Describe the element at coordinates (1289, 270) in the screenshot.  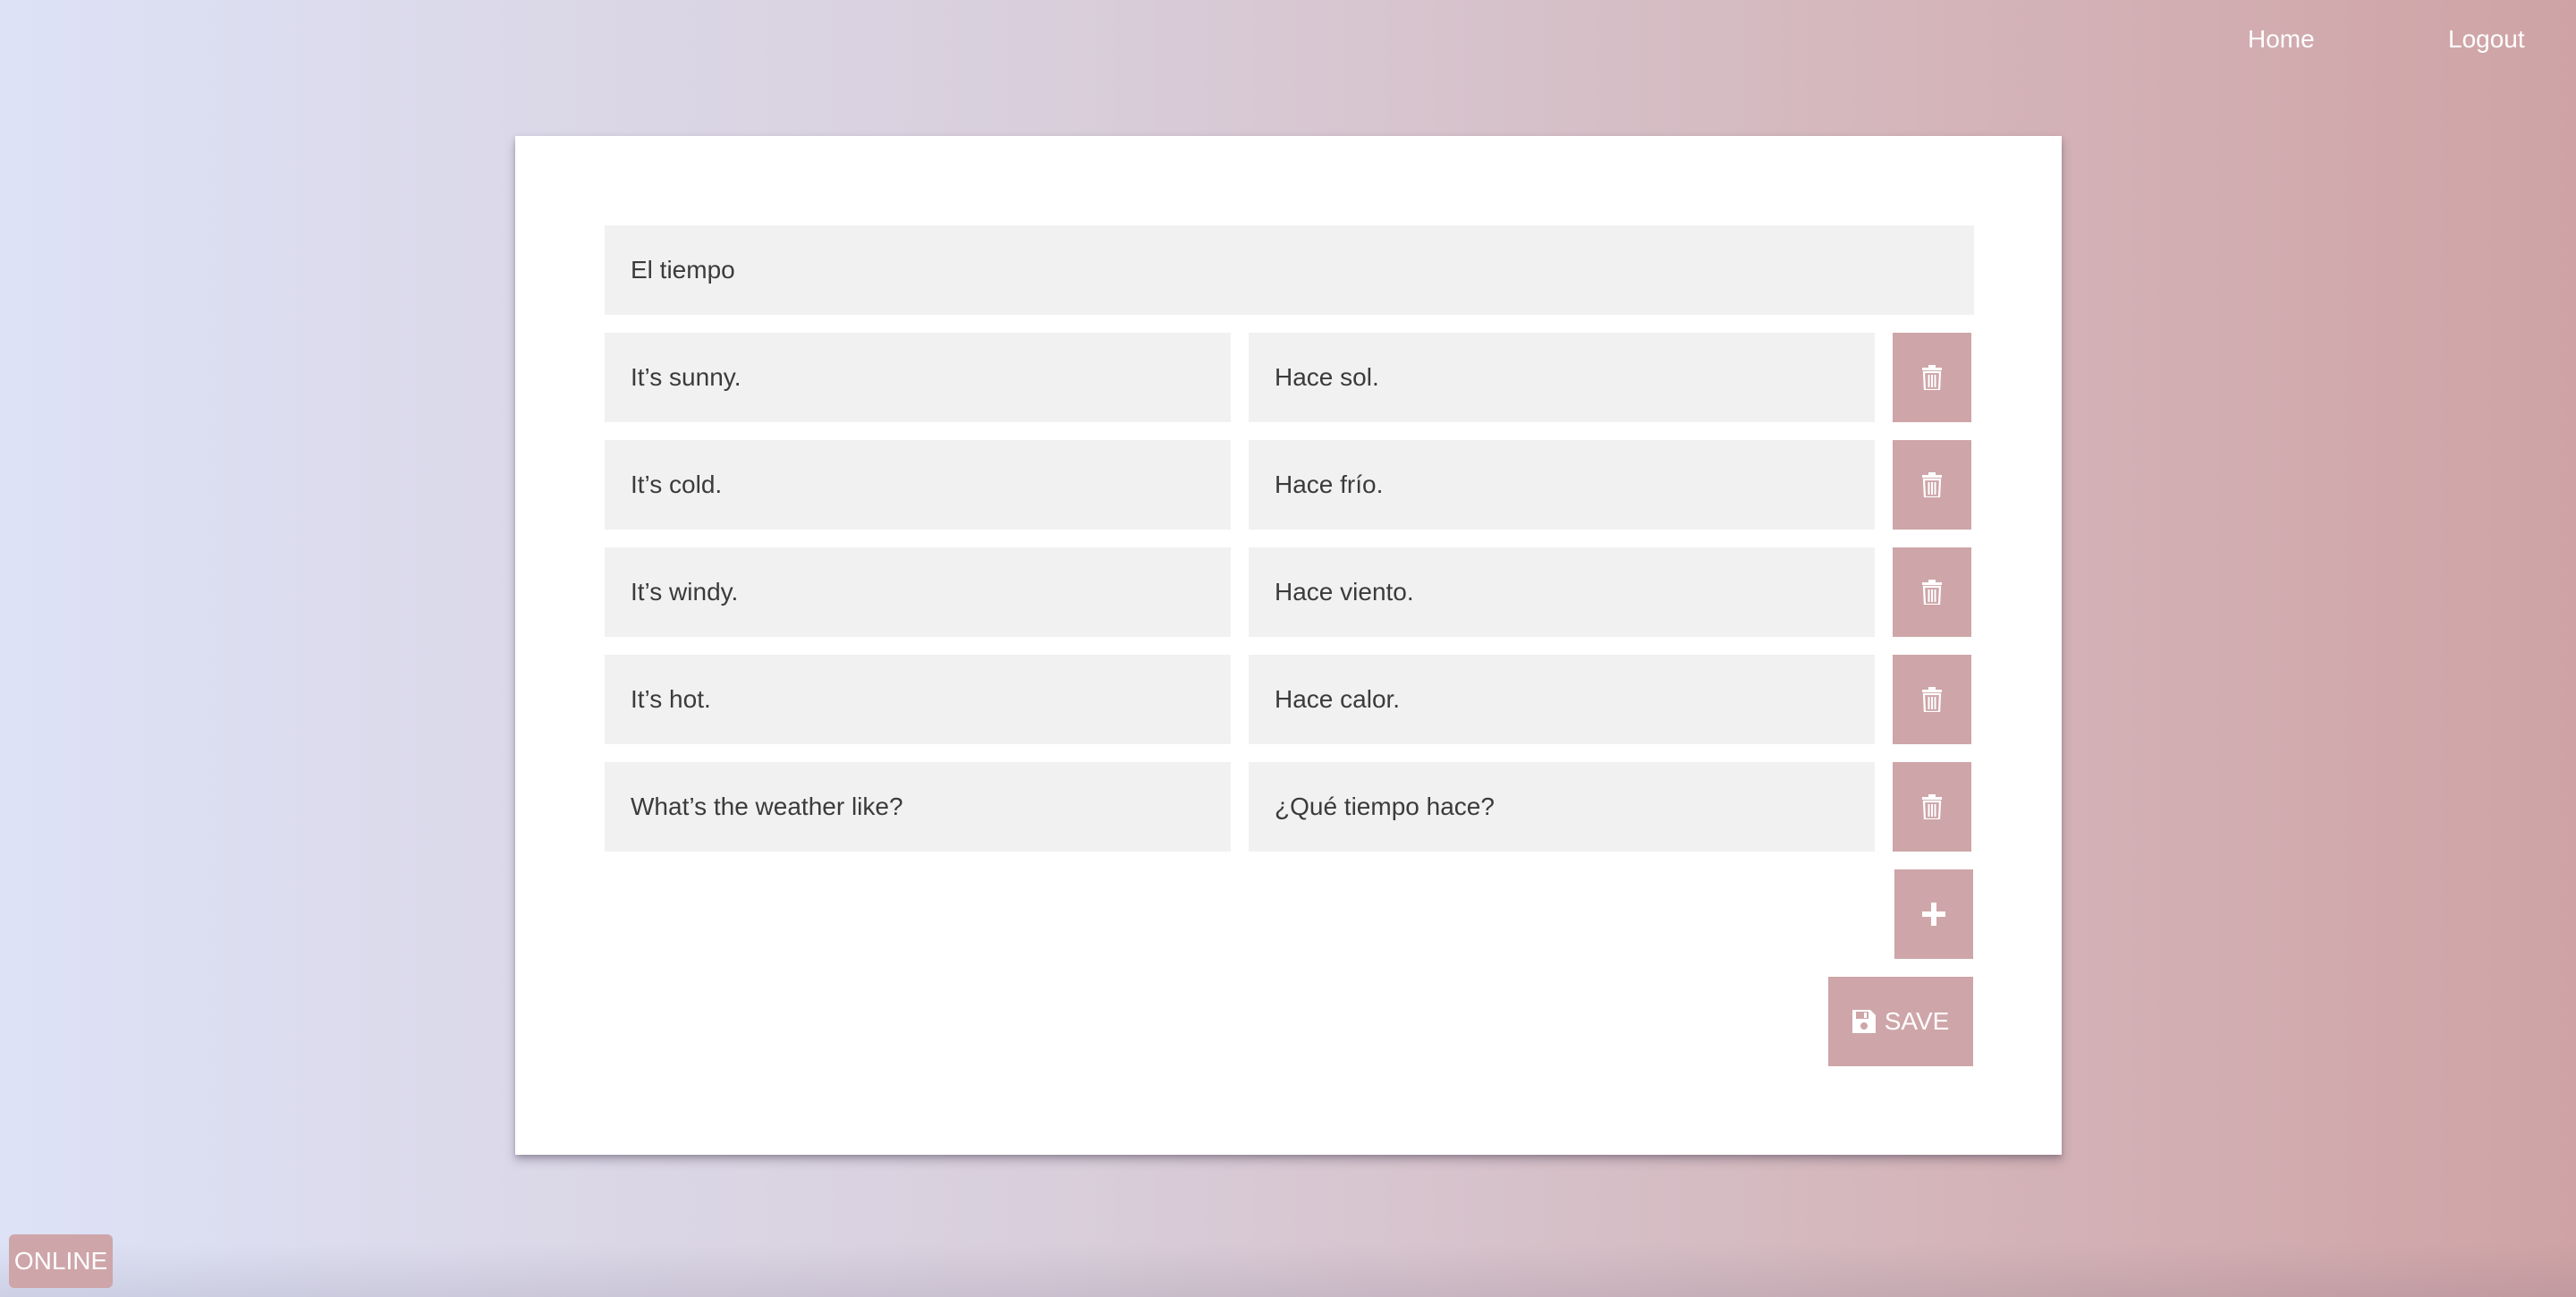
I see `deck-title-input: El tiempo` at that location.